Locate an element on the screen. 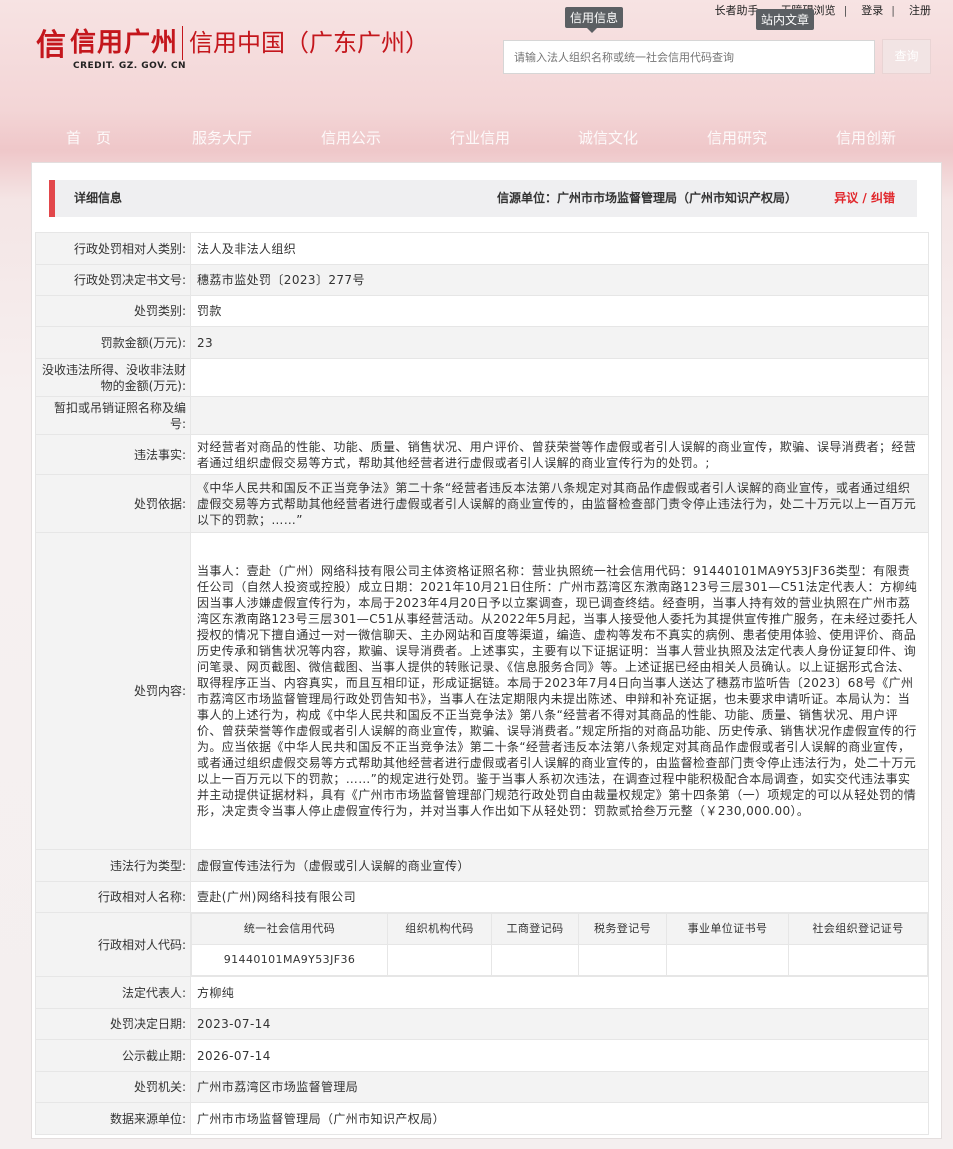  logo-subtitle: 信用中国（广东广州） is located at coordinates (309, 43).